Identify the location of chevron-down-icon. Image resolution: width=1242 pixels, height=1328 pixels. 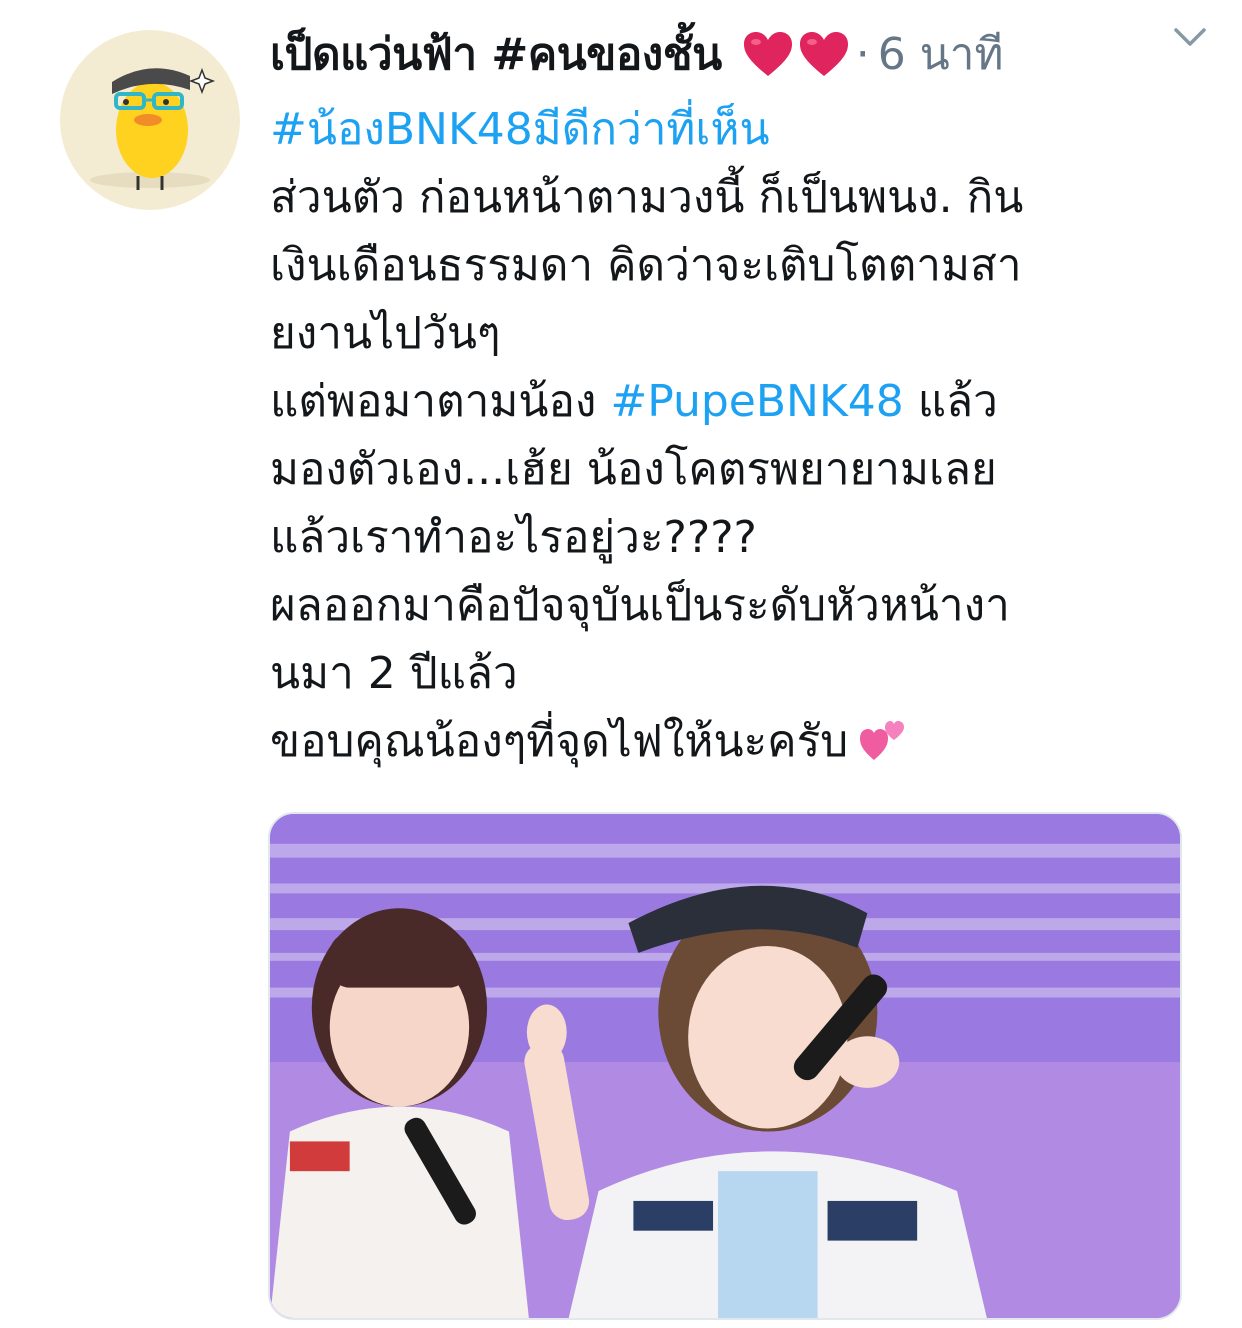
(1190, 36).